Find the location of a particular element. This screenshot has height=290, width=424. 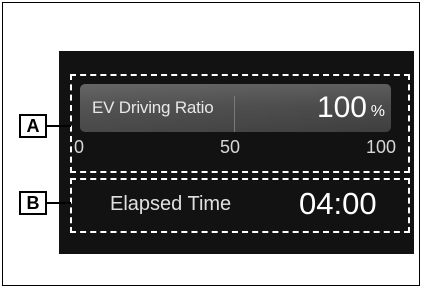

callout-a-badge: A is located at coordinates (33, 126).